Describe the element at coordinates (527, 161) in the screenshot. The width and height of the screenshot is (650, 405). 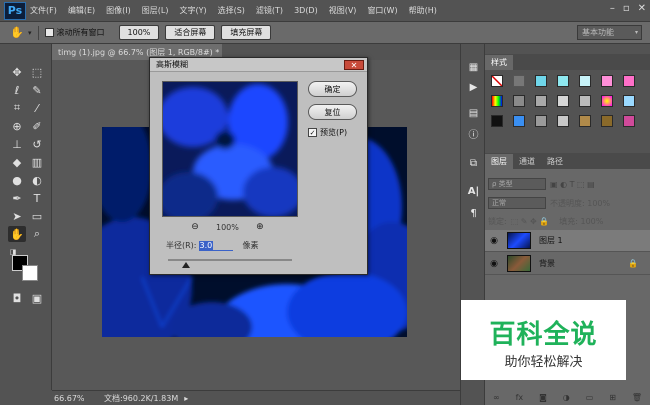
I see `tab-channels: 通道` at that location.